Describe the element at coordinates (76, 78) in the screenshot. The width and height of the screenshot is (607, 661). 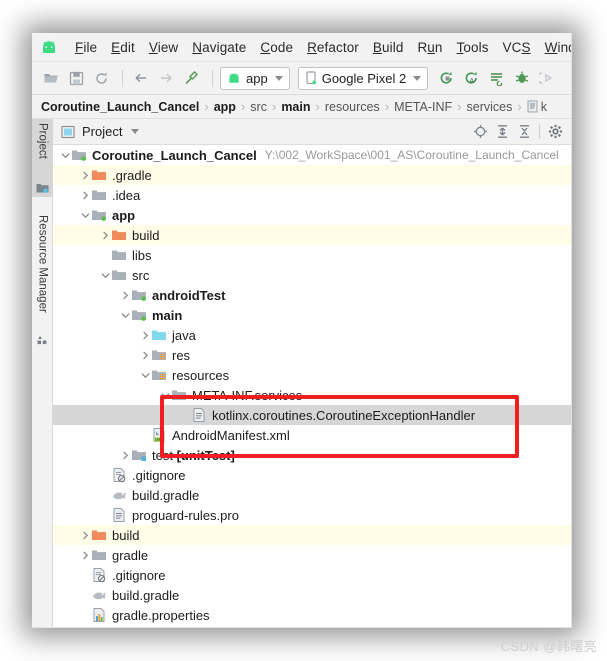
I see `save-icon` at that location.